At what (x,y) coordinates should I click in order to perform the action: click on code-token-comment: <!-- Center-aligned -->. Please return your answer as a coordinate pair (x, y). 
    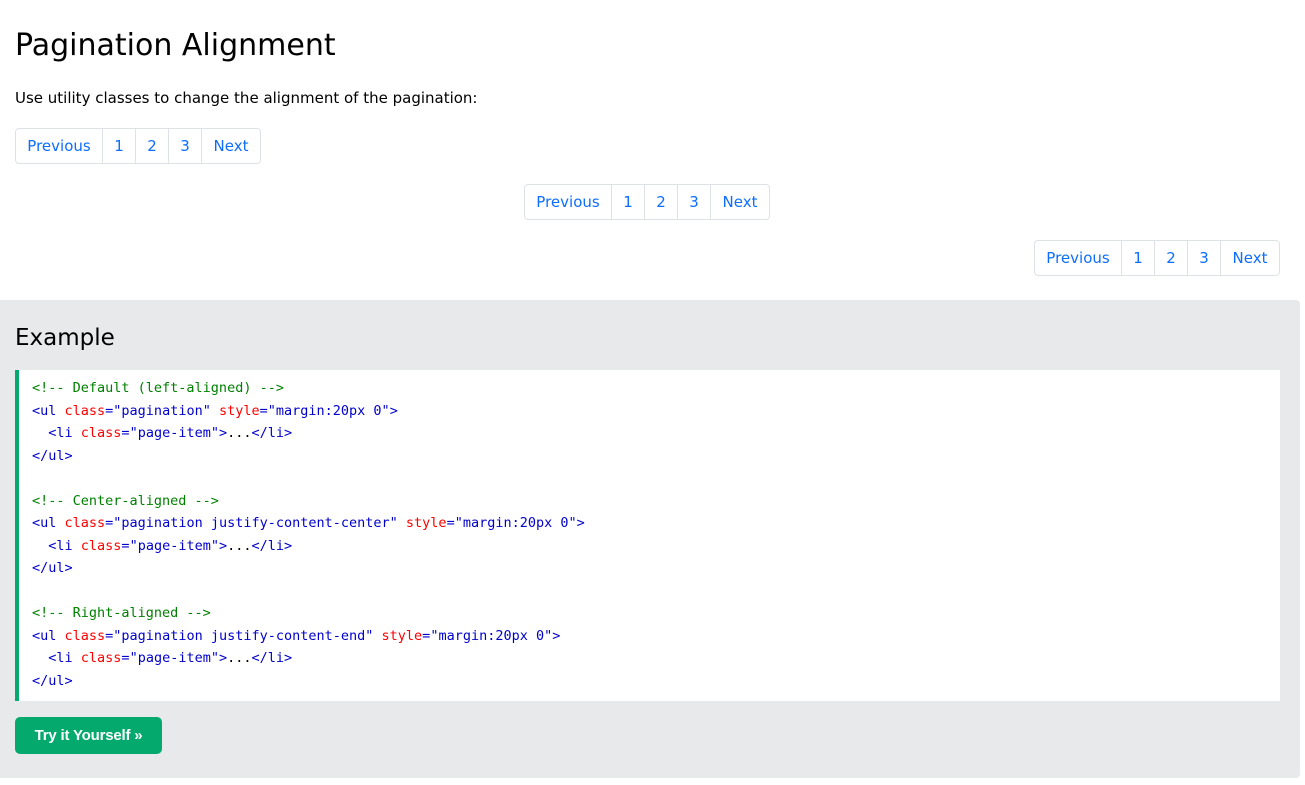
    Looking at the image, I should click on (125, 500).